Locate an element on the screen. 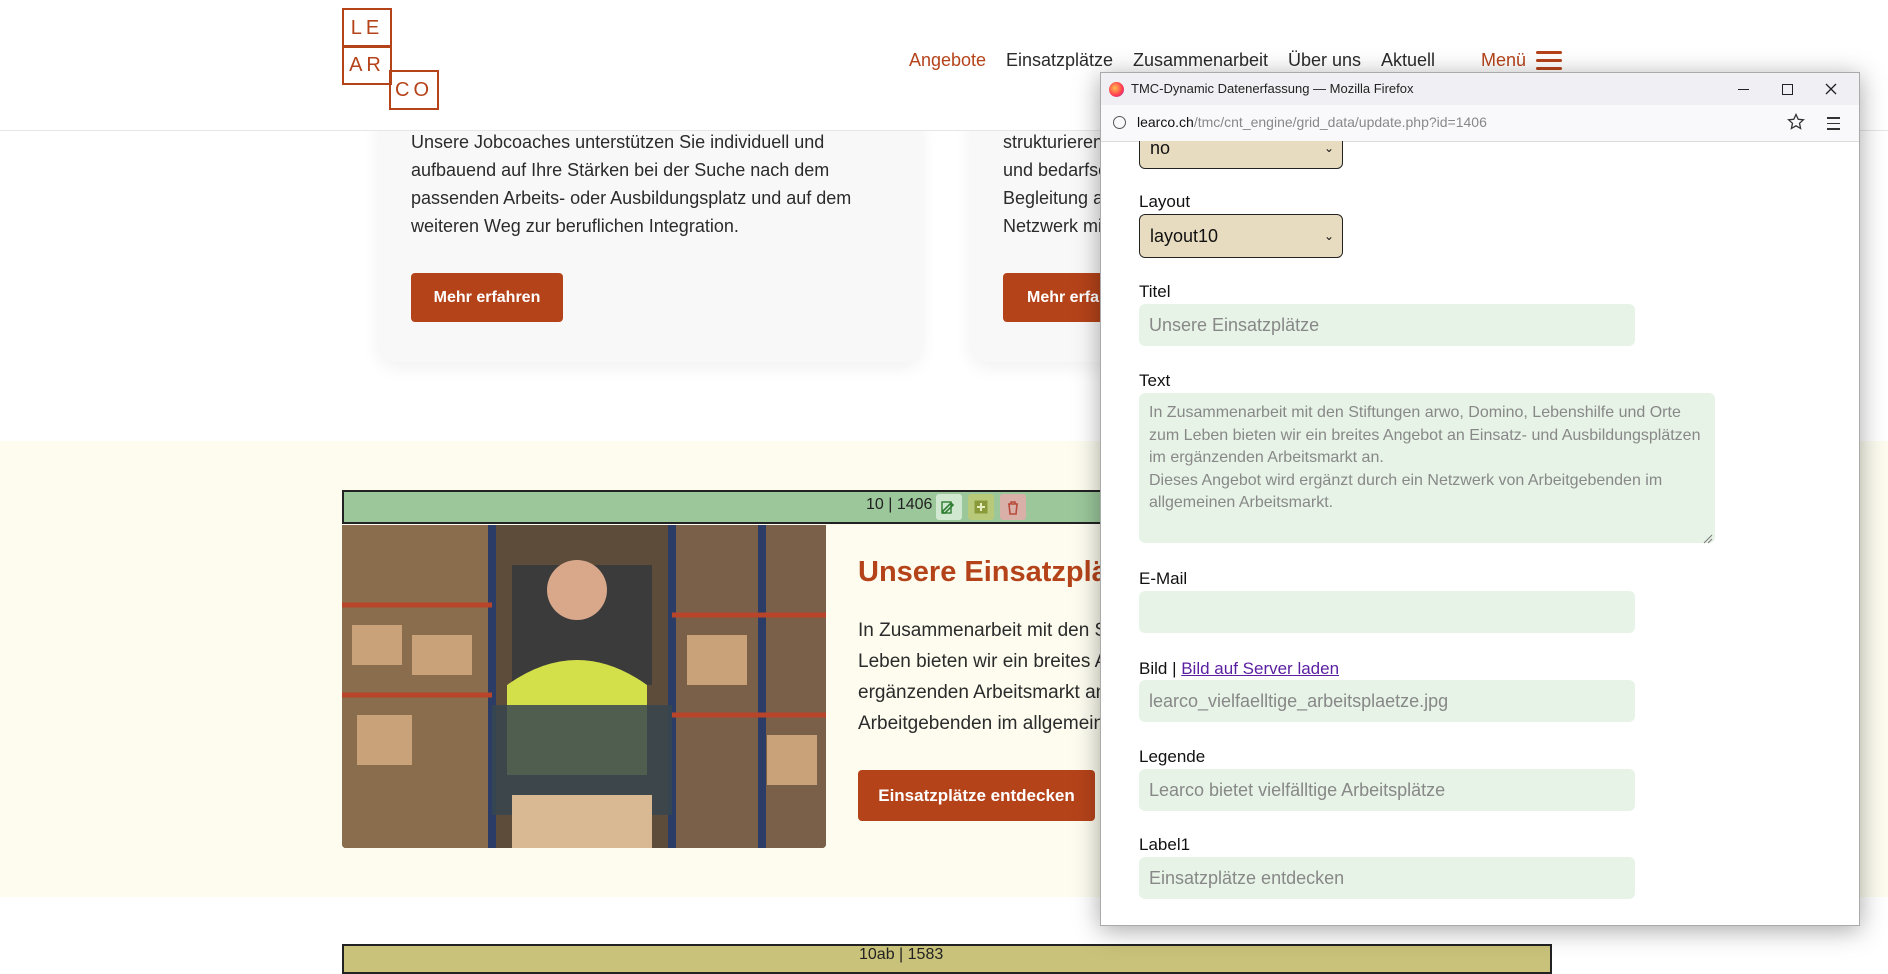  label1-label: Label1 is located at coordinates (1165, 844).